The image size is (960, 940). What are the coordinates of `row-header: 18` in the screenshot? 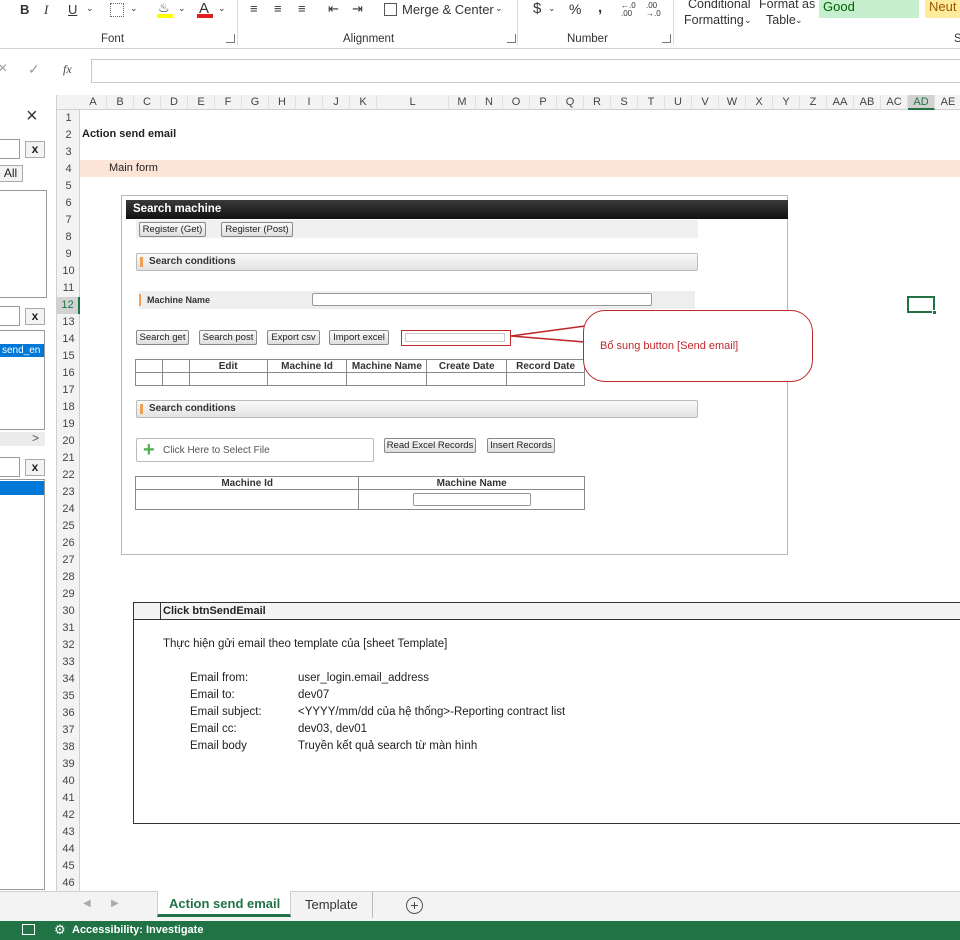 It's located at (68, 407).